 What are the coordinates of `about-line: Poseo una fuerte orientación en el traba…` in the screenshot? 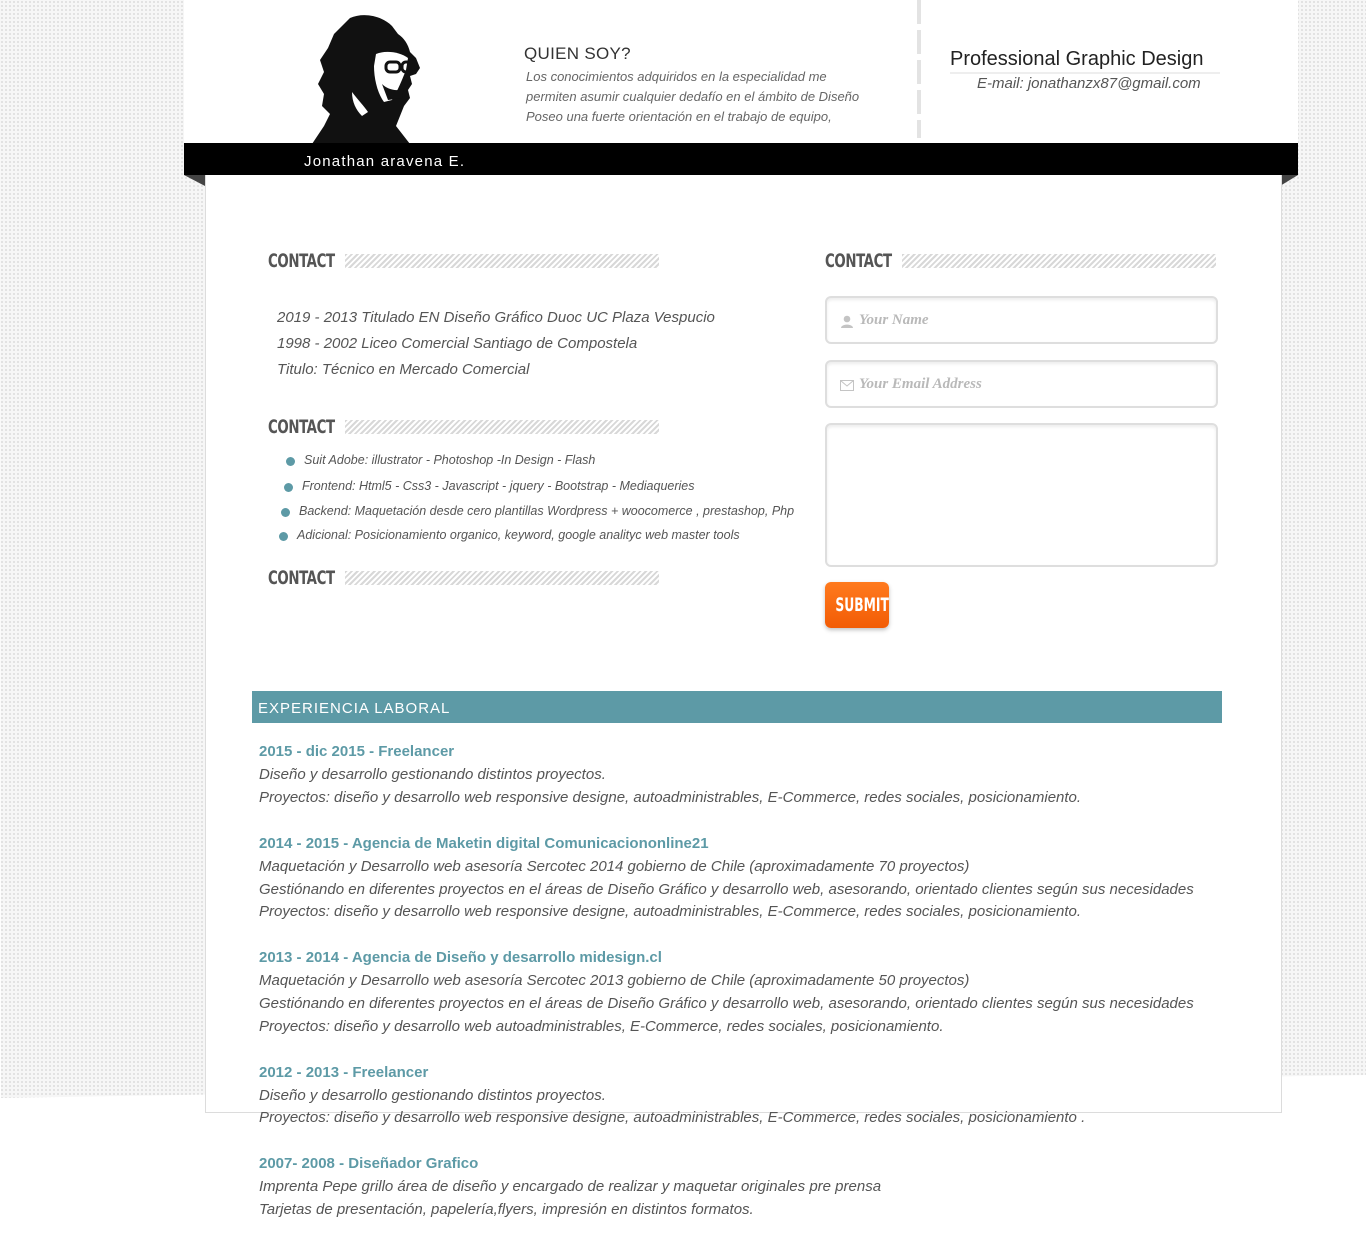 It's located at (679, 116).